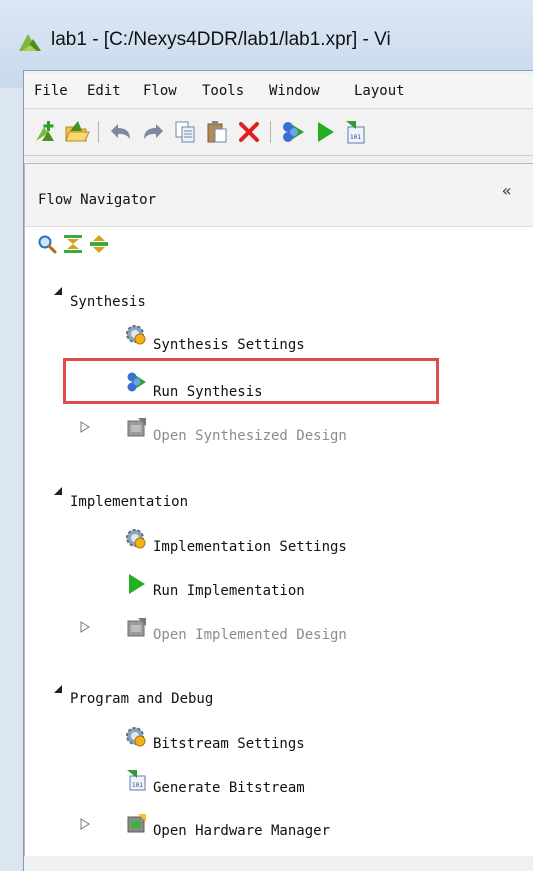 The height and width of the screenshot is (871, 533). I want to click on open-project-icon, so click(77, 132).